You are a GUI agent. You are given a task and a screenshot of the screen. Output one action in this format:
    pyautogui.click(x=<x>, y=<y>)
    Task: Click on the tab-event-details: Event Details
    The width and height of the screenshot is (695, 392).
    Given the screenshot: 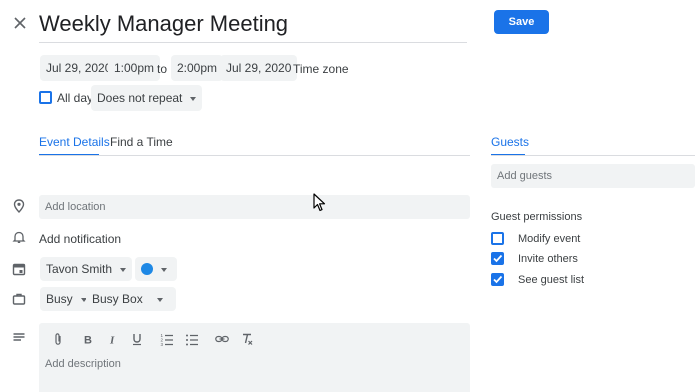 What is the action you would take?
    pyautogui.click(x=74, y=142)
    